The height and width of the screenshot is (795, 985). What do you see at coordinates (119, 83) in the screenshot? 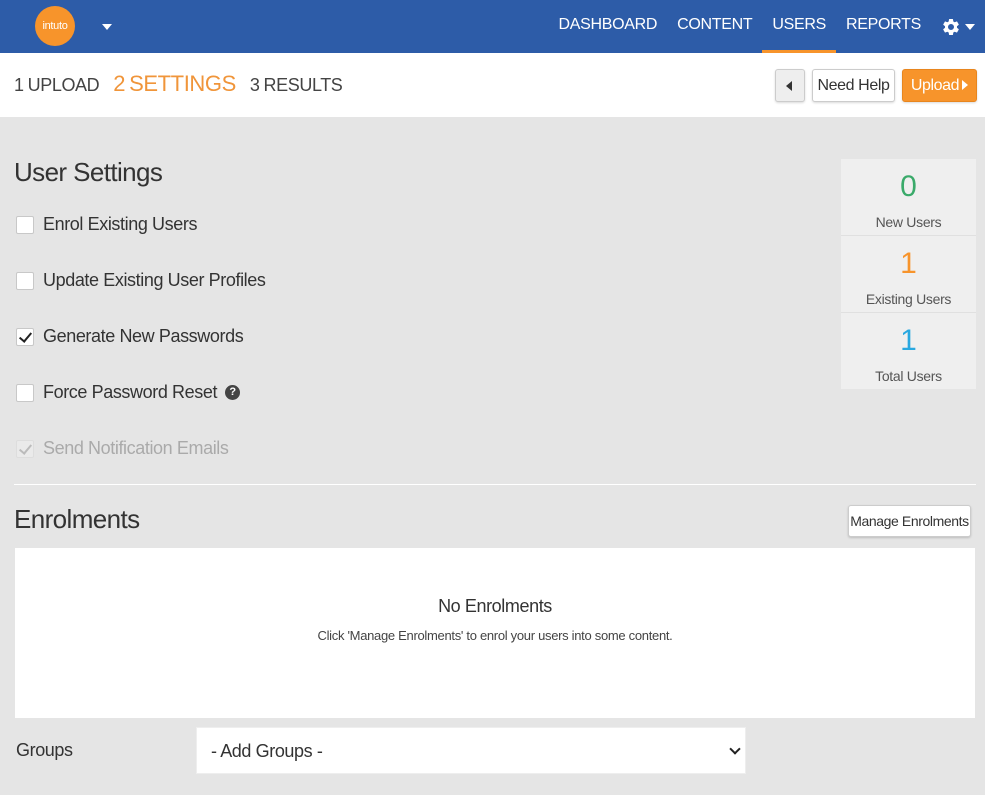
I see `step-number: 2` at bounding box center [119, 83].